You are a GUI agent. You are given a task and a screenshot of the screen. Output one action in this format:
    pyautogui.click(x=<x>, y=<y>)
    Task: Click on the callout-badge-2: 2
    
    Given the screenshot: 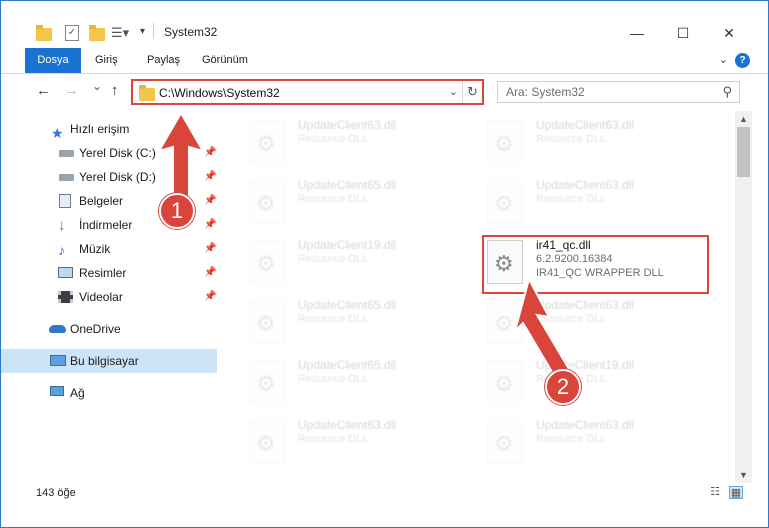 What is the action you would take?
    pyautogui.click(x=563, y=387)
    